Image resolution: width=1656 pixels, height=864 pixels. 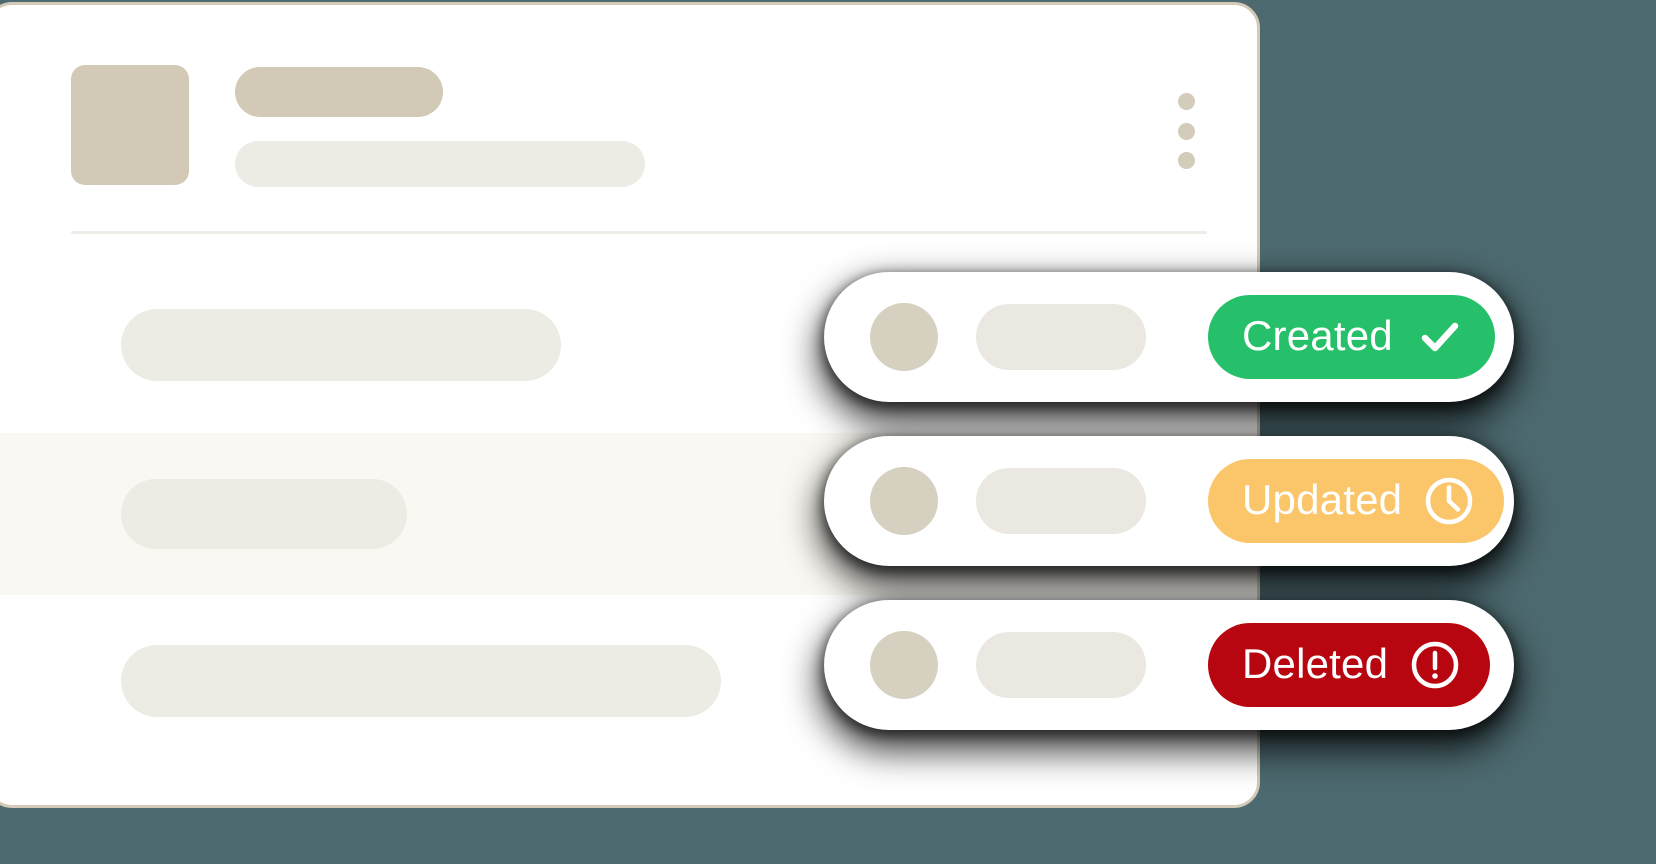 I want to click on status-badge: Deleted, so click(x=1349, y=665).